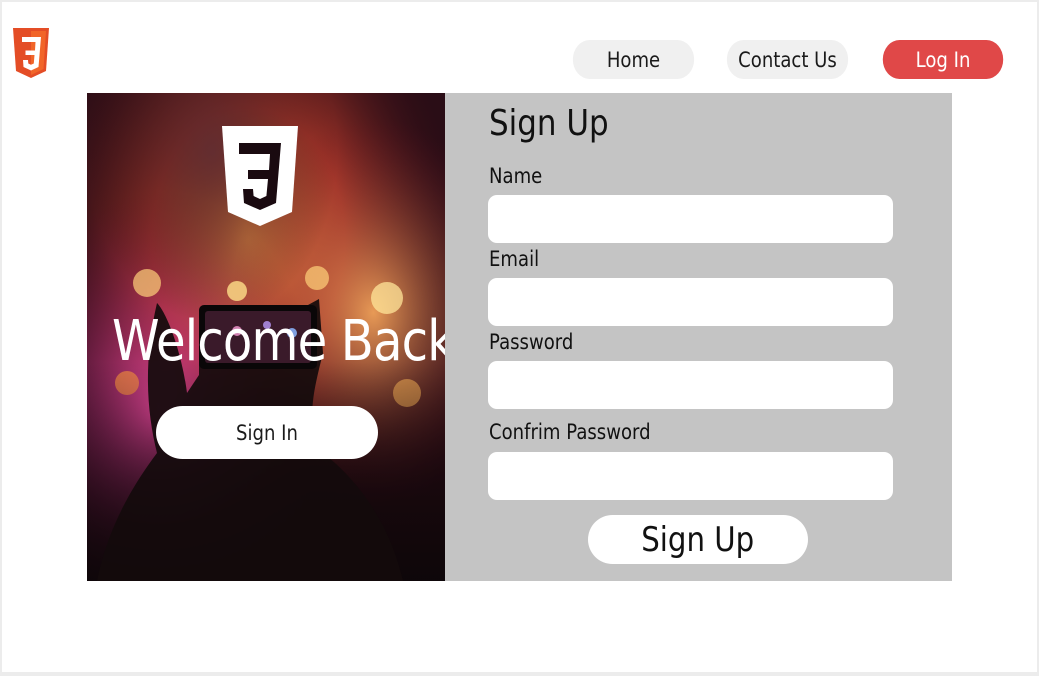  Describe the element at coordinates (549, 123) in the screenshot. I see `form-title: Sign Up` at that location.